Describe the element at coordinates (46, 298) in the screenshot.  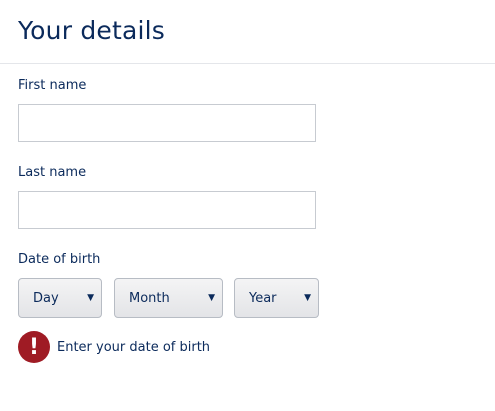
I see `day-select-value: Day` at that location.